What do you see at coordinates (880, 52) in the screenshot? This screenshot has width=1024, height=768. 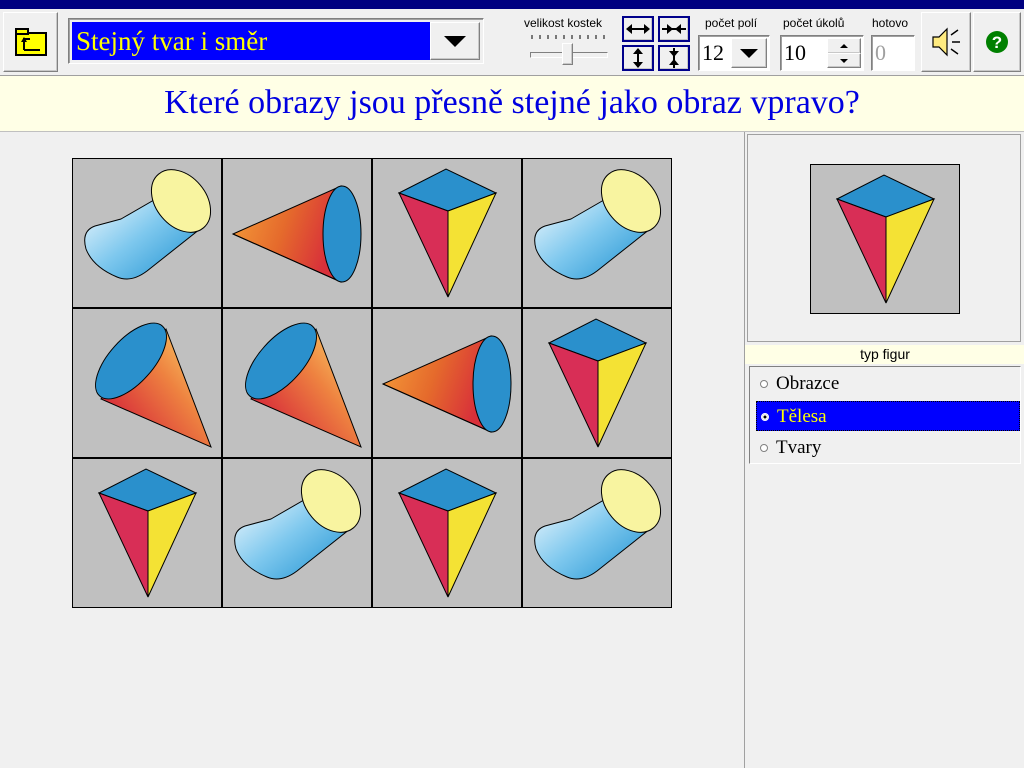 I see `done-value: 0` at bounding box center [880, 52].